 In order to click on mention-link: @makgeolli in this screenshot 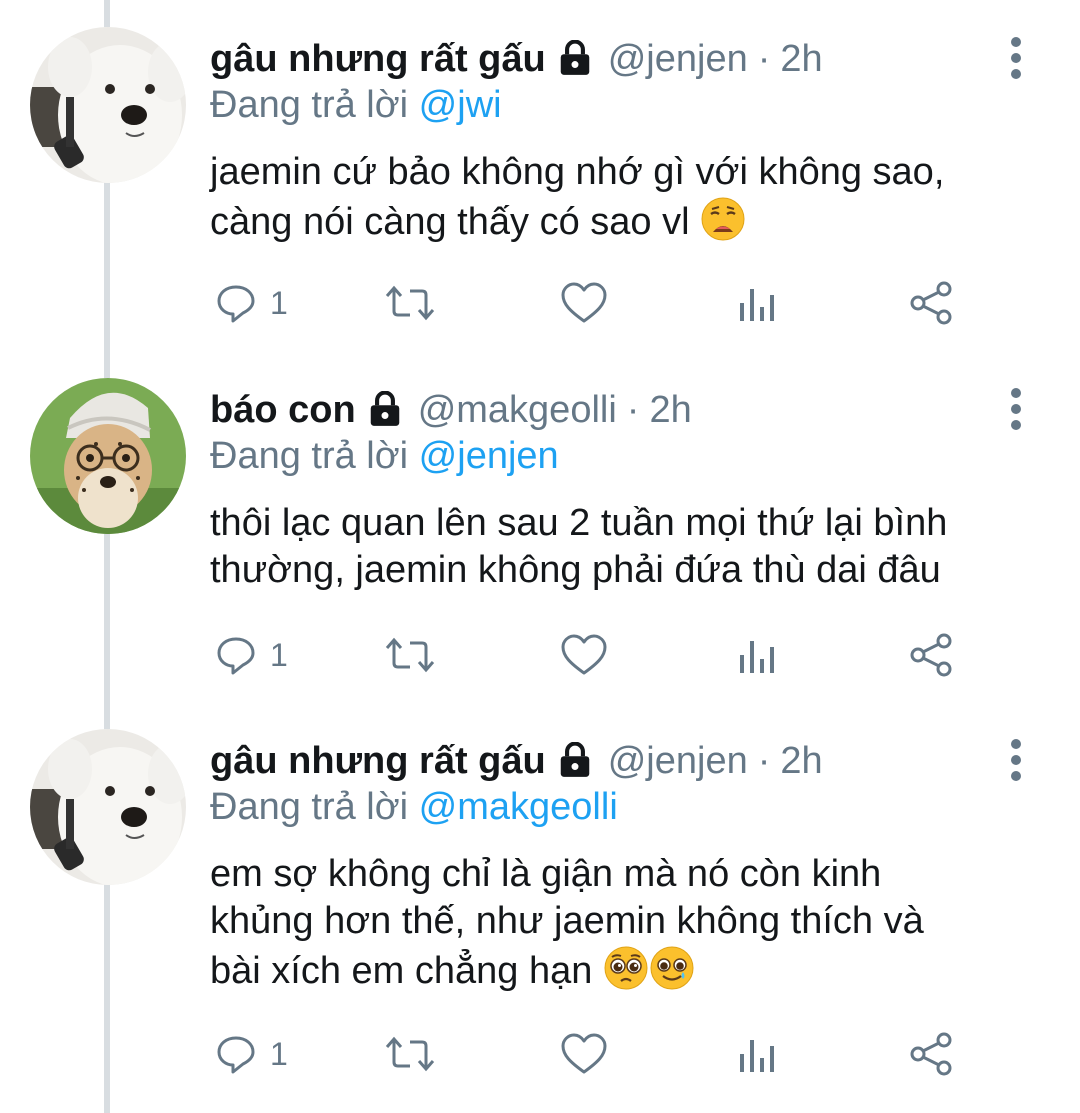, I will do `click(518, 807)`.